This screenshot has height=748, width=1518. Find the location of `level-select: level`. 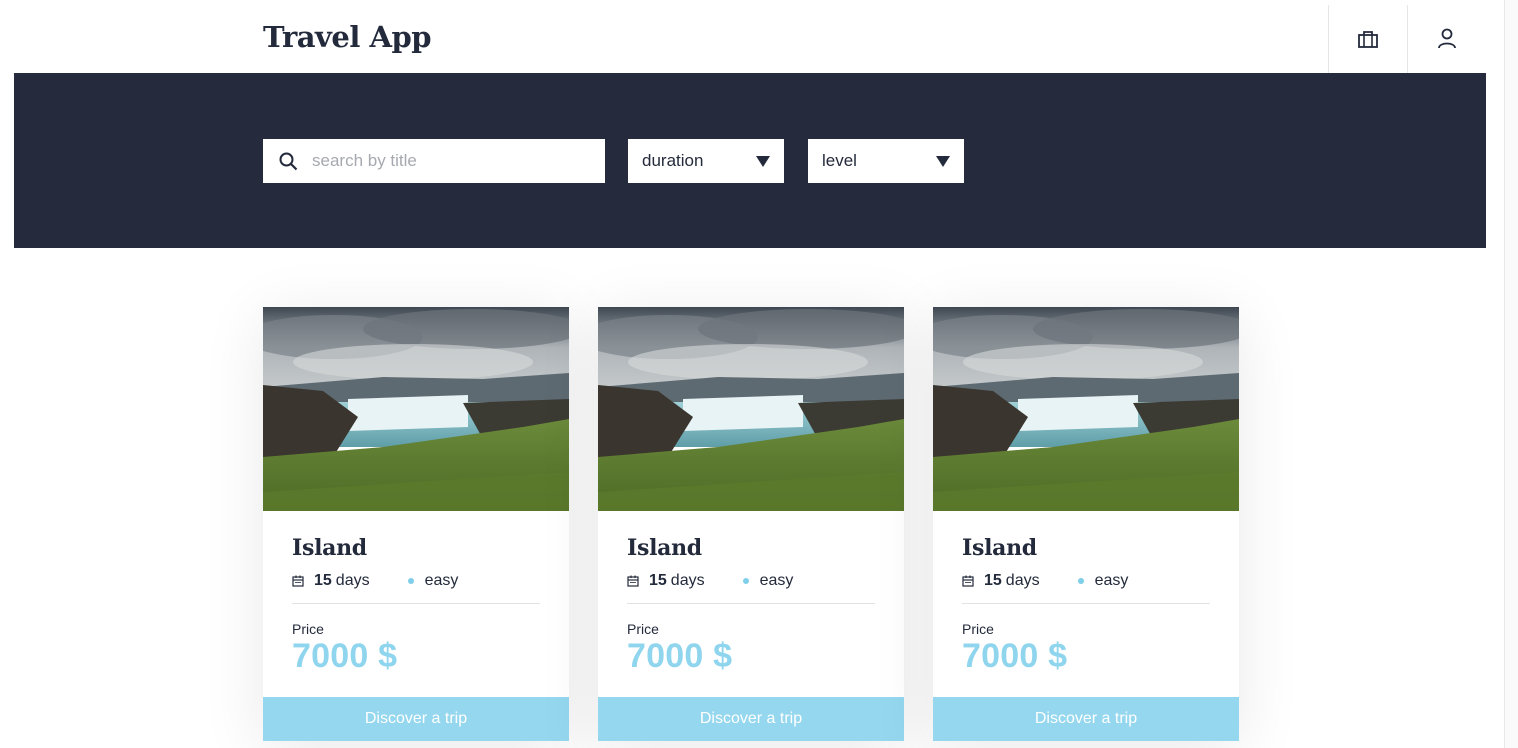

level-select: level is located at coordinates (886, 161).